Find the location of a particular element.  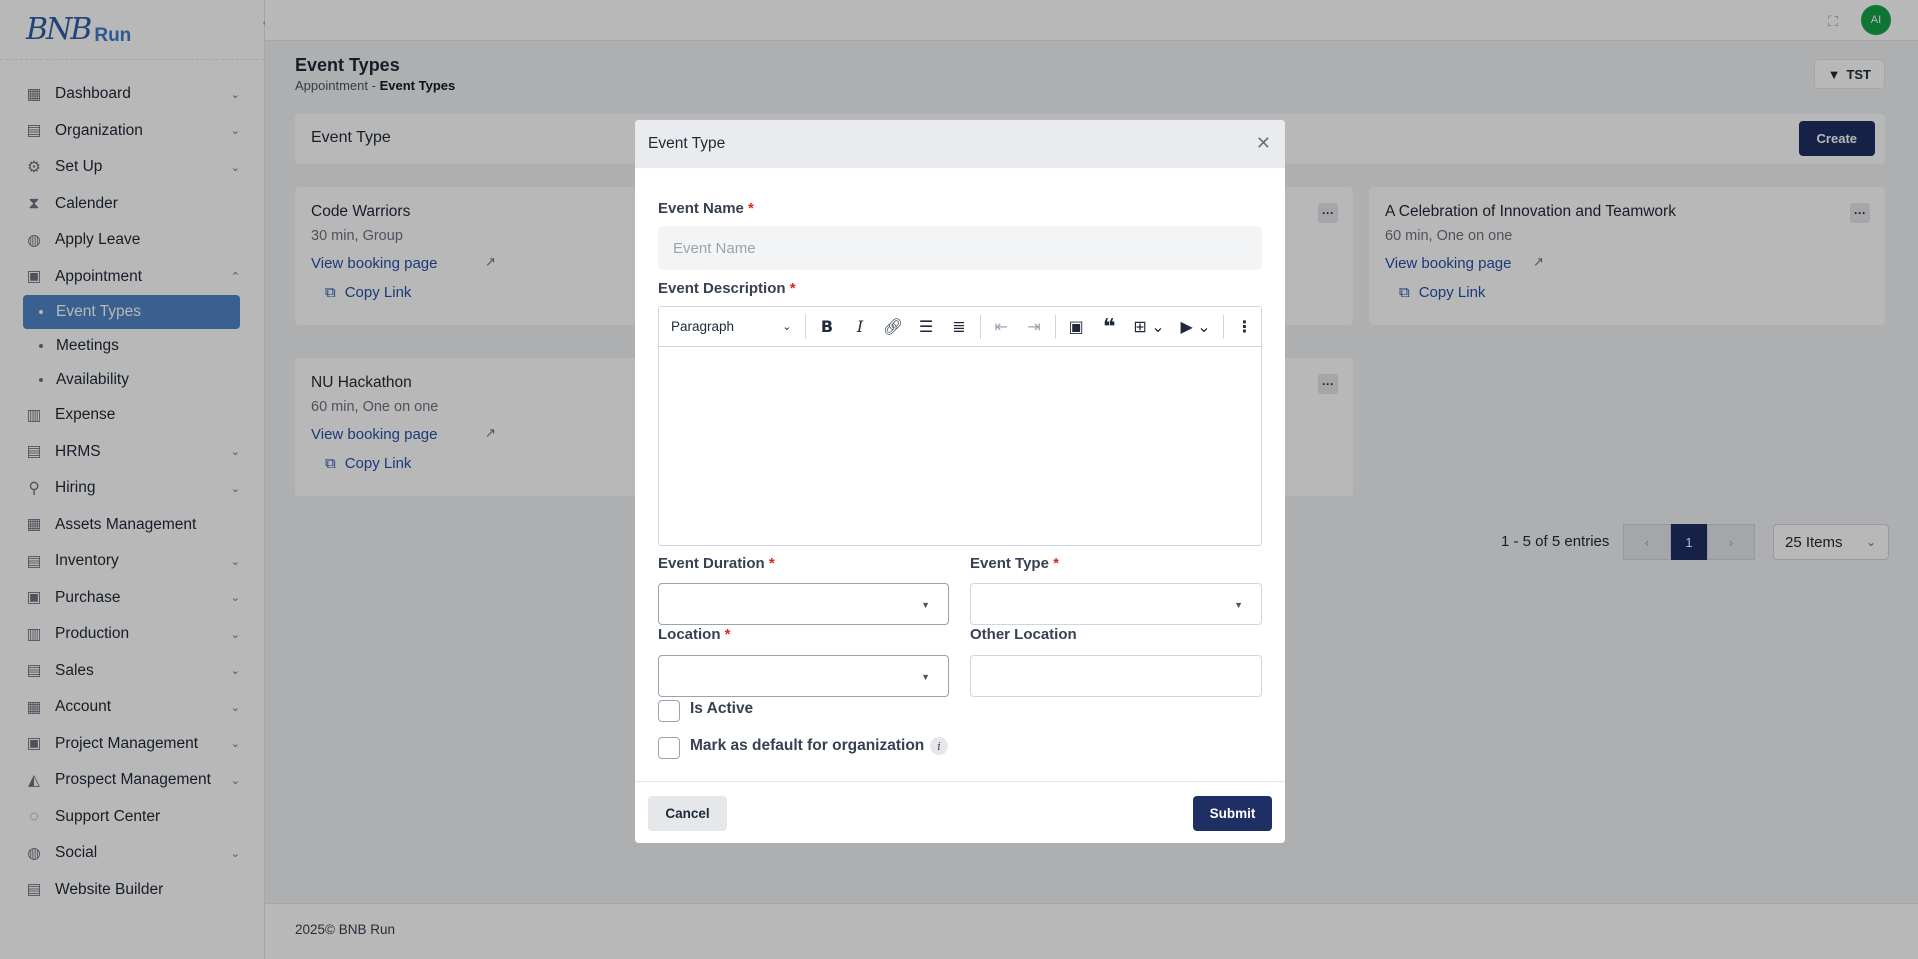

event-duration-label: Event Duration * is located at coordinates (716, 563).